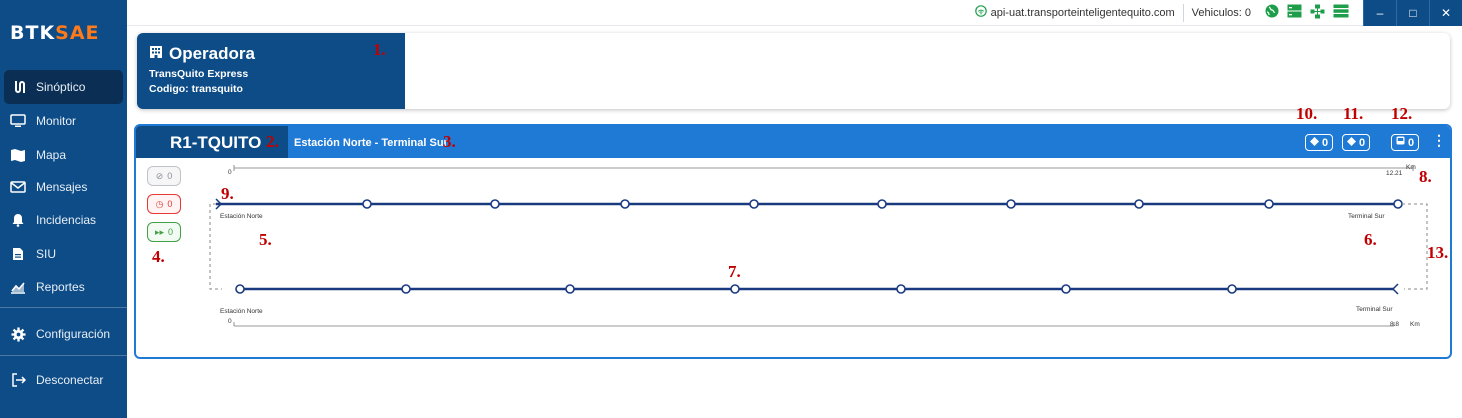  What do you see at coordinates (1412, 13) in the screenshot?
I see `maximize-button: □` at bounding box center [1412, 13].